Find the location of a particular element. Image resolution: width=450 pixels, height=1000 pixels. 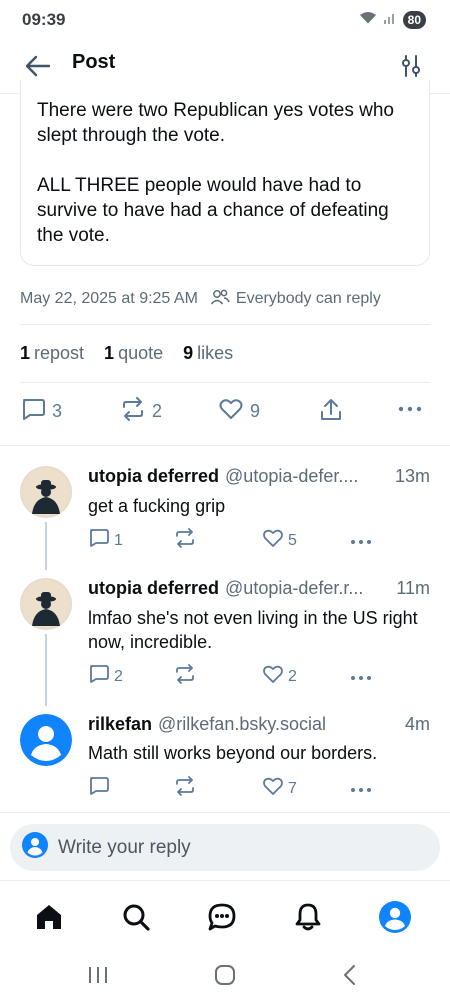

home-icon is located at coordinates (49, 917).